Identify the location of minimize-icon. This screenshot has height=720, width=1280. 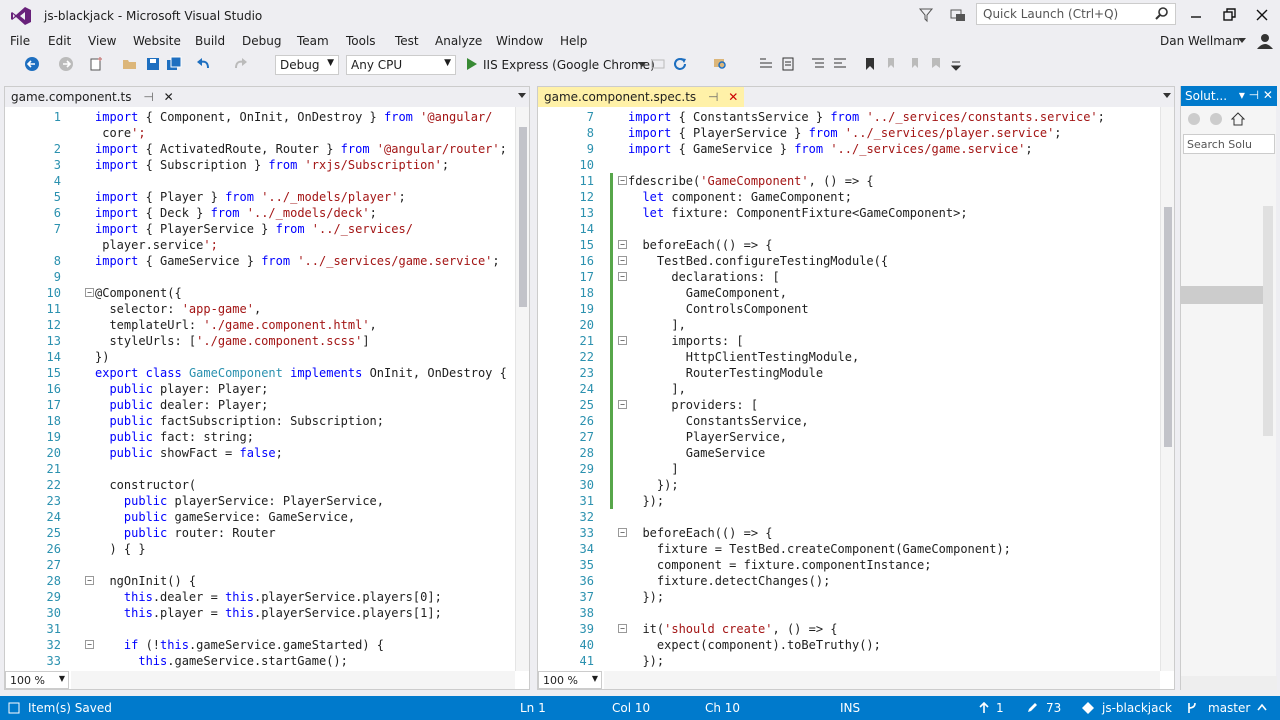
(1196, 15).